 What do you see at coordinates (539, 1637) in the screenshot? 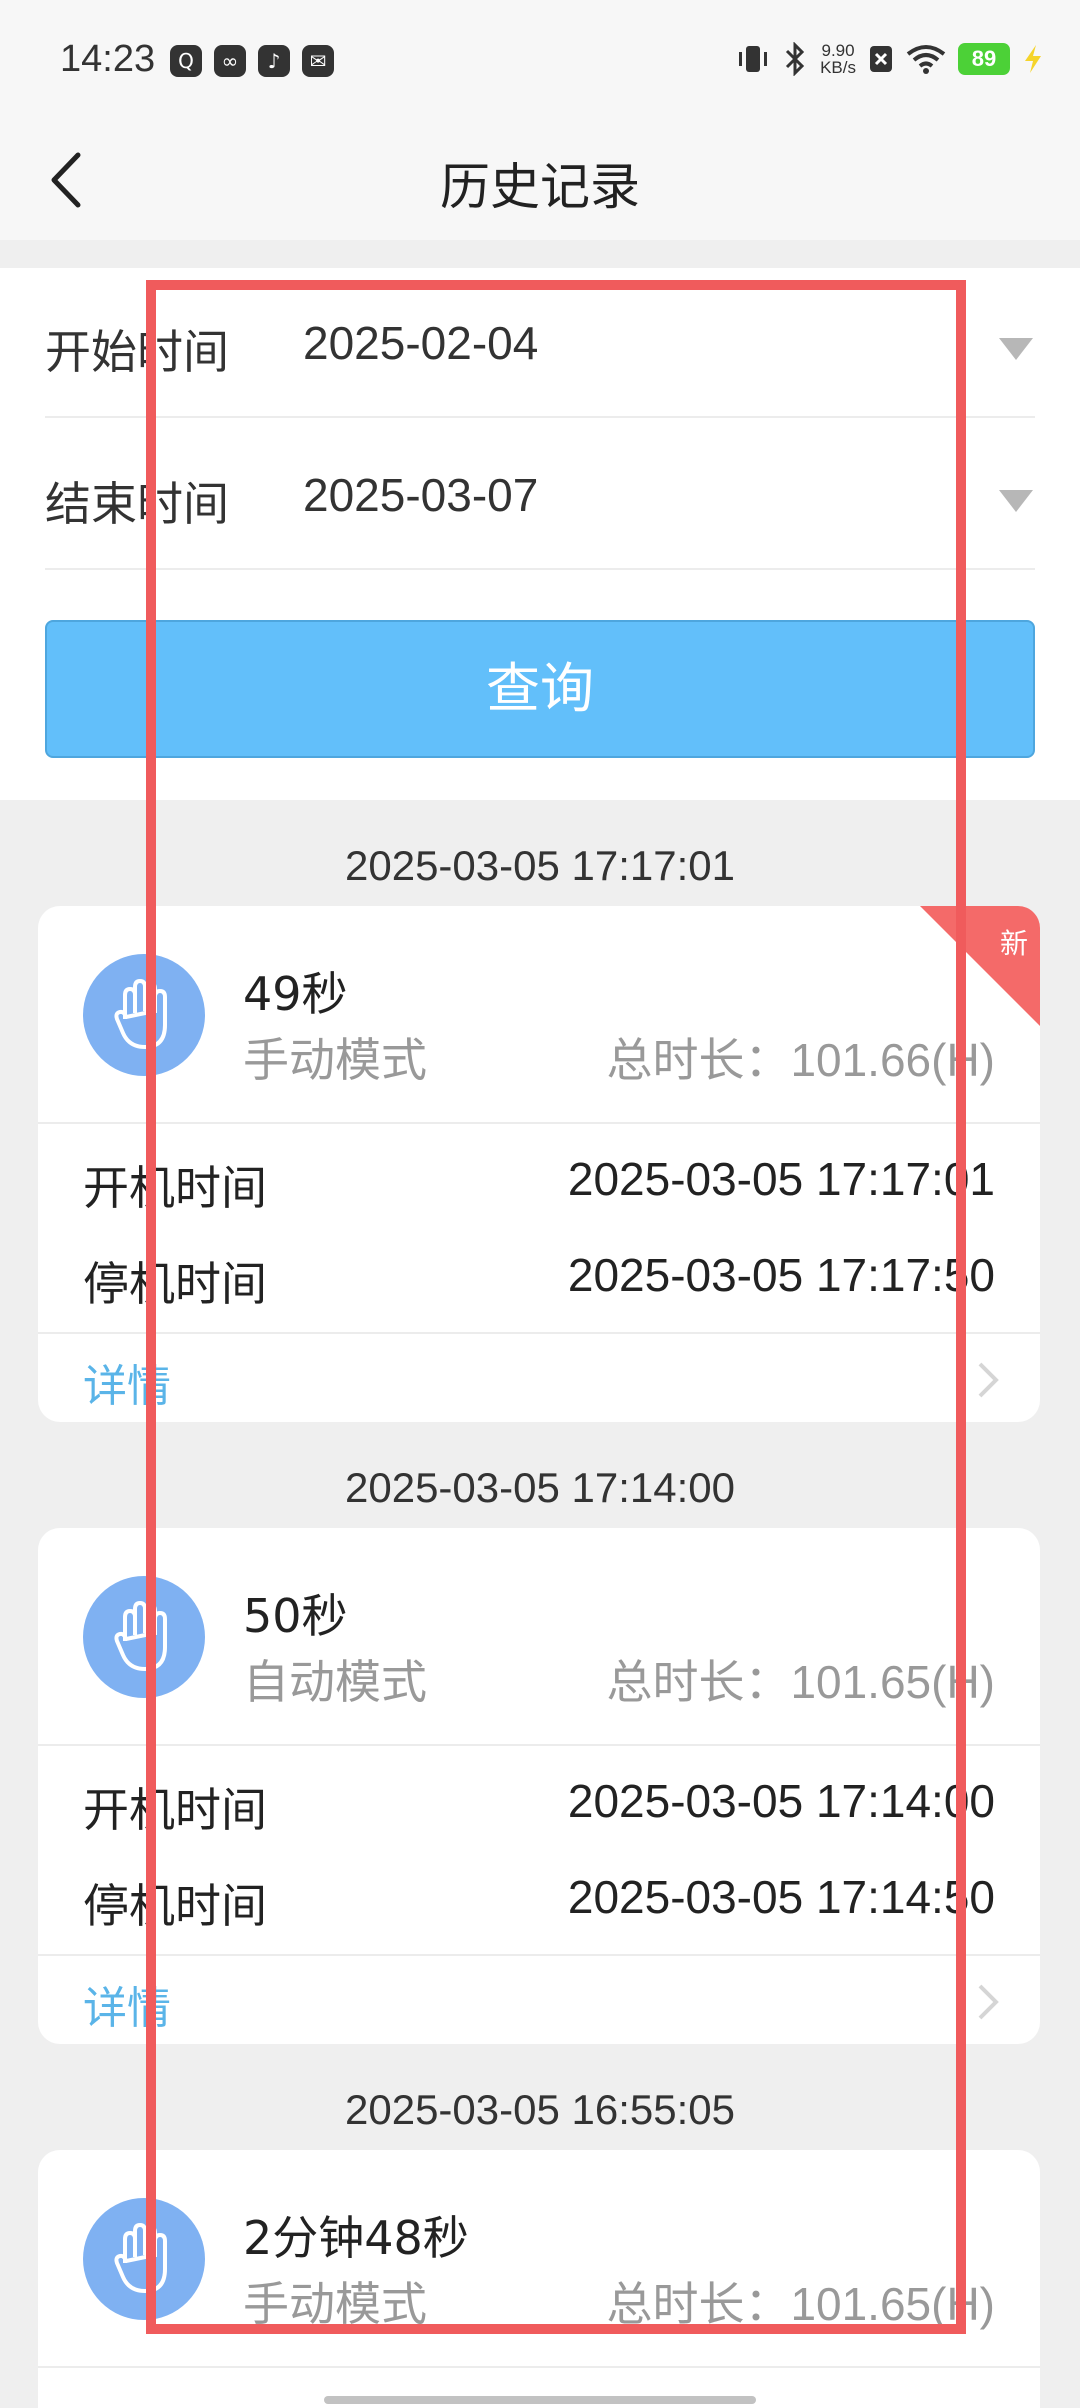
I see `record-card-header: 50秒 自动模式 总时长：101.65(H)` at bounding box center [539, 1637].